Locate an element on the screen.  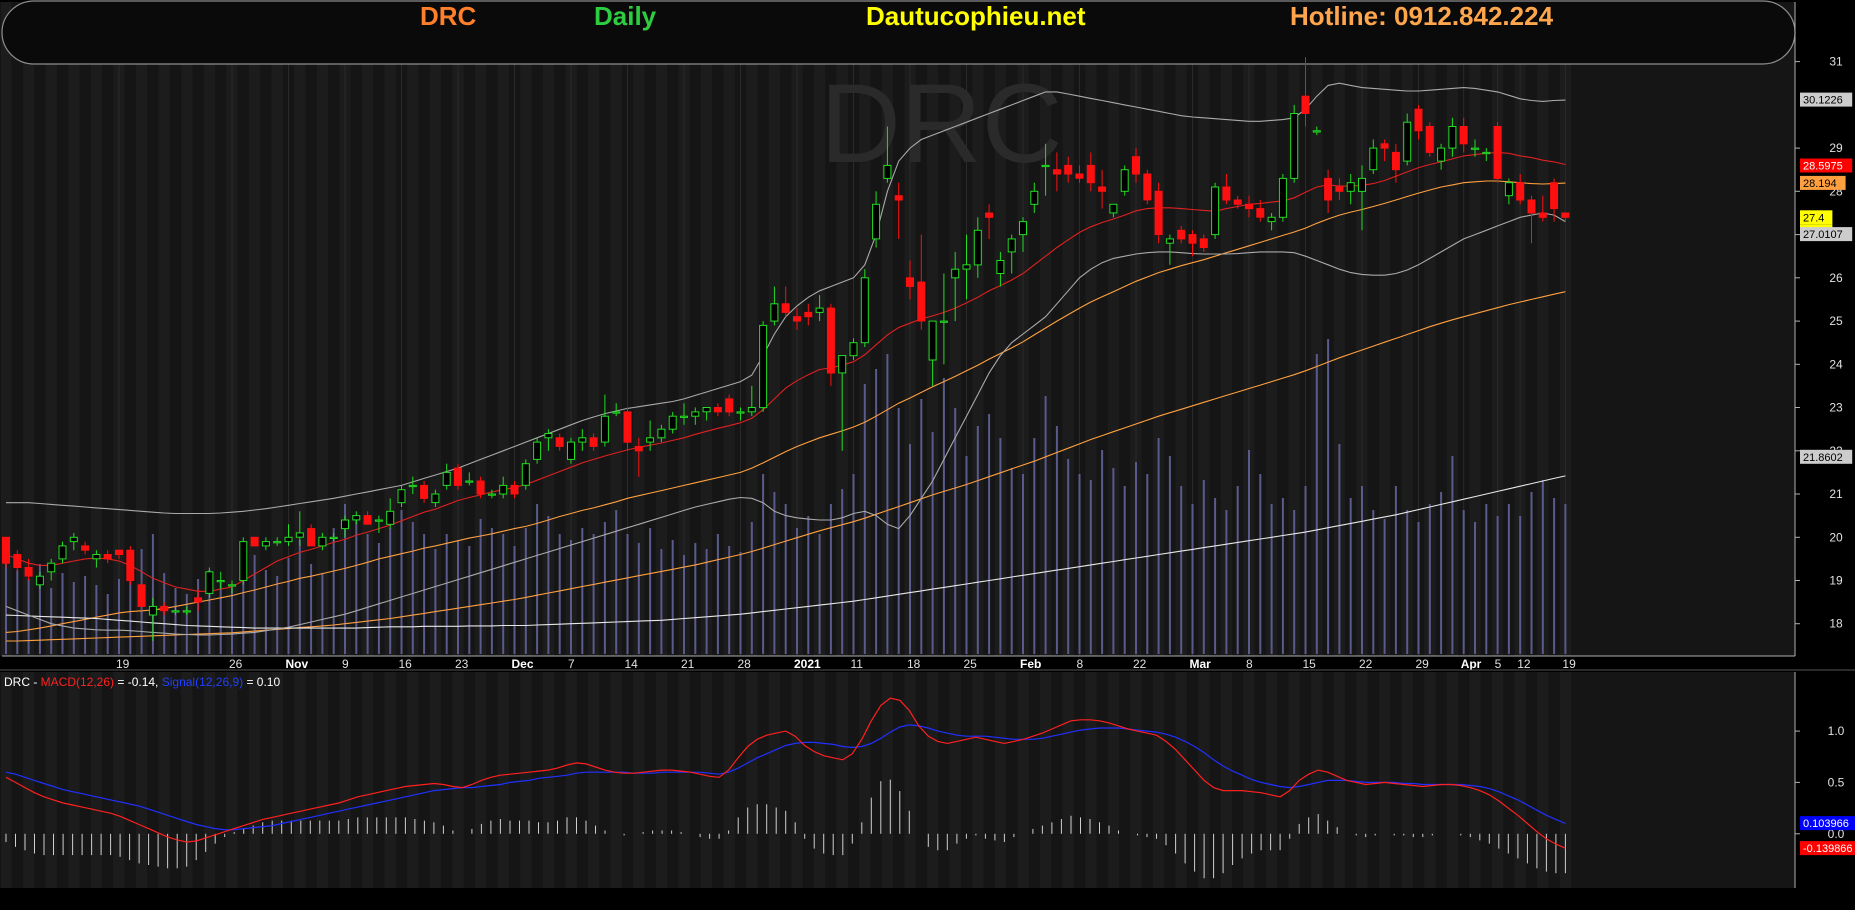
price-tag-label: 27.4 is located at coordinates (1813, 218).